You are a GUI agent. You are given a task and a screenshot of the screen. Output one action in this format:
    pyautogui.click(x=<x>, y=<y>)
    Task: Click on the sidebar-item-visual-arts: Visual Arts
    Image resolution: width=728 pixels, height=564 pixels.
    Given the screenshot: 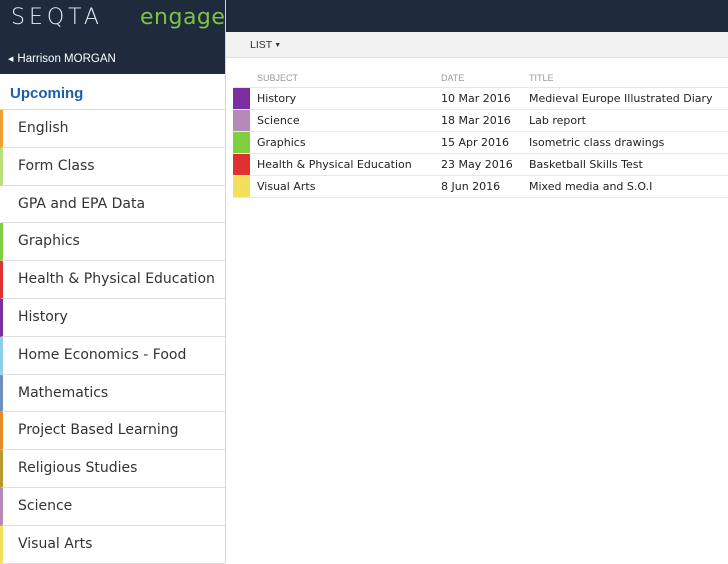 What is the action you would take?
    pyautogui.click(x=112, y=544)
    